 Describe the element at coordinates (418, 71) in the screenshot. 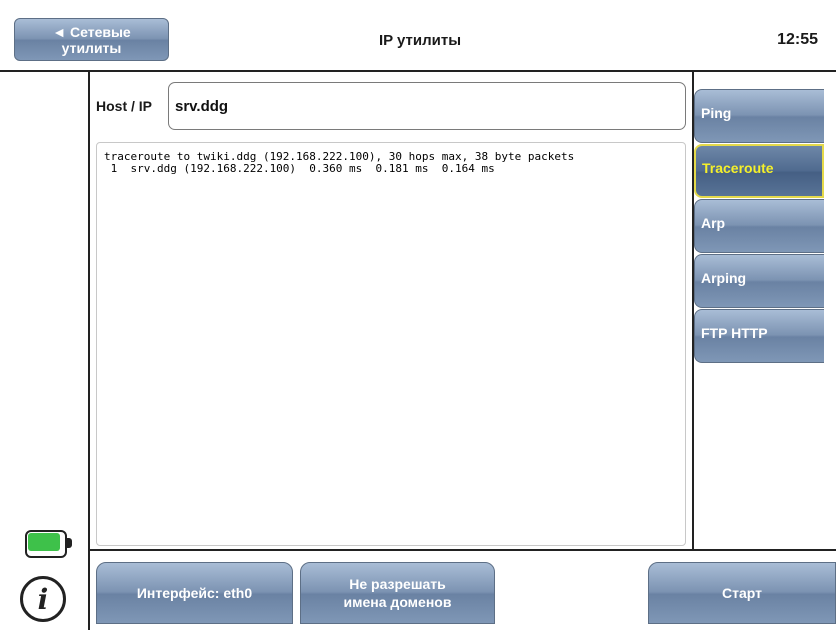

I see `header-divider` at that location.